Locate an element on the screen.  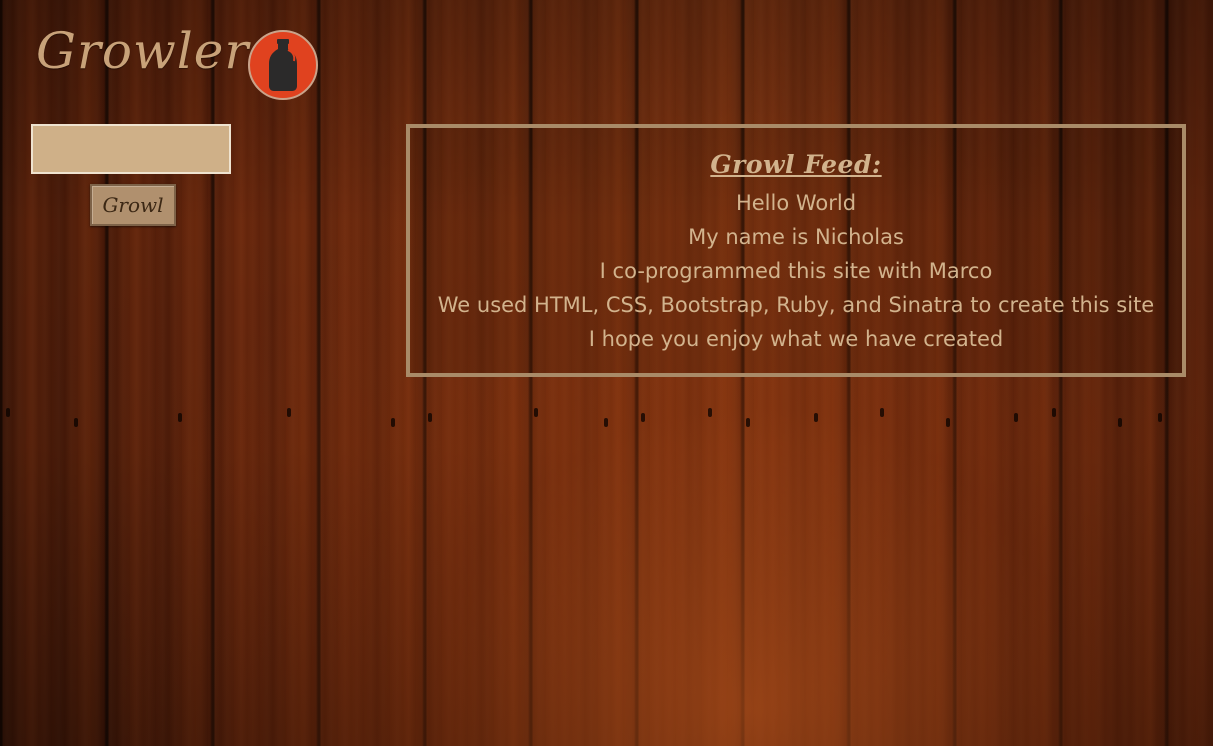
feed-item: Hello World is located at coordinates (796, 203).